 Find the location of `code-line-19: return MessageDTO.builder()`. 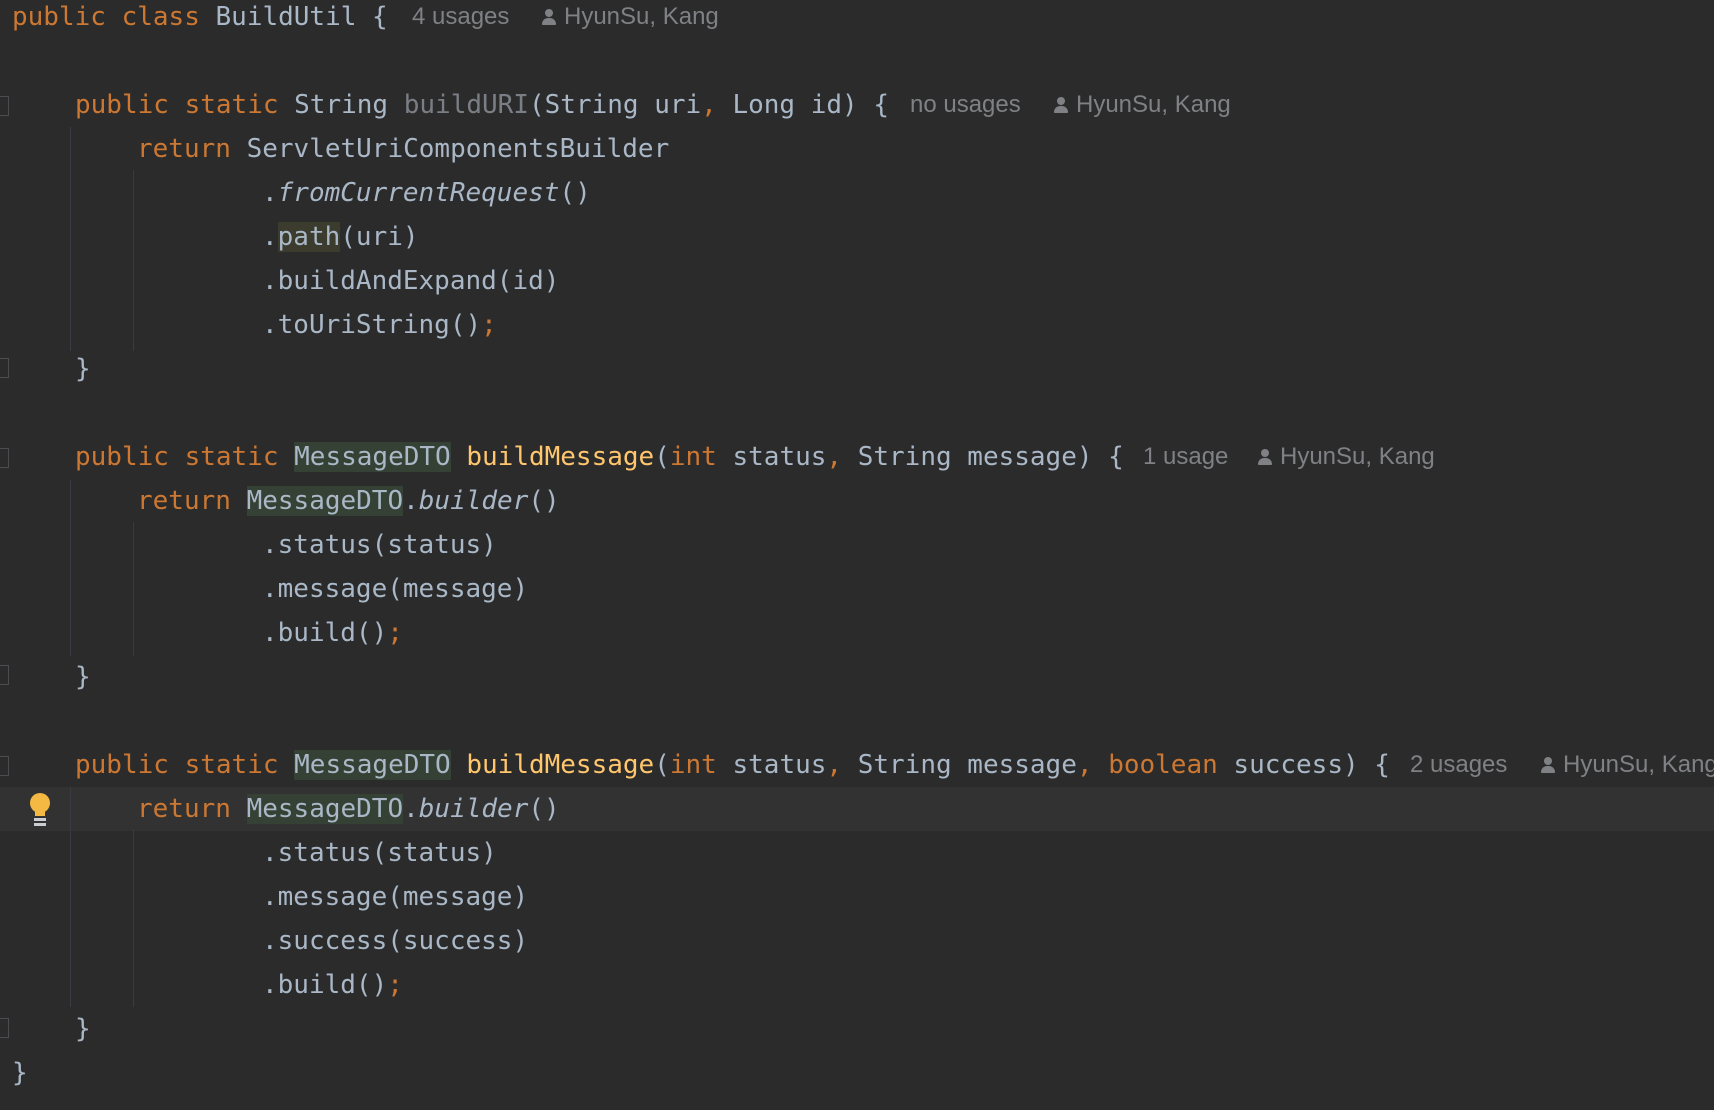

code-line-19: return MessageDTO.builder() is located at coordinates (857, 809).